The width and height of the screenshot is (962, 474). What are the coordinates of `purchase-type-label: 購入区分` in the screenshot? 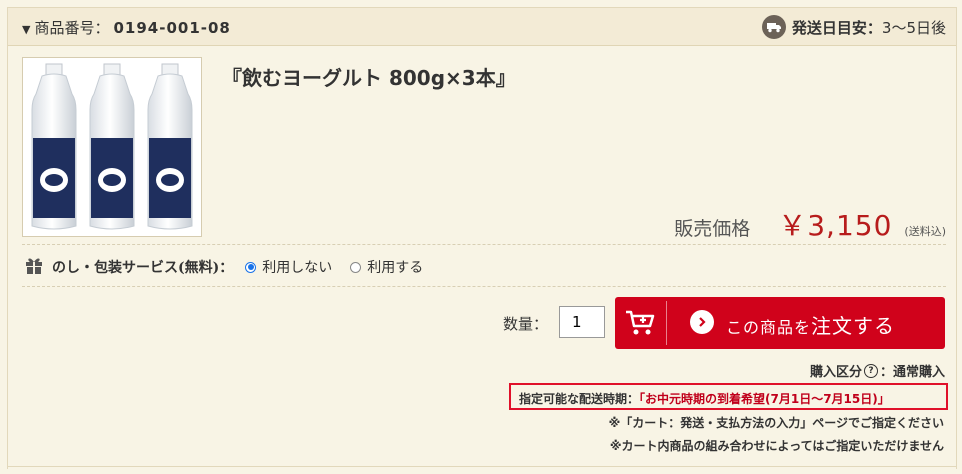 It's located at (835, 372).